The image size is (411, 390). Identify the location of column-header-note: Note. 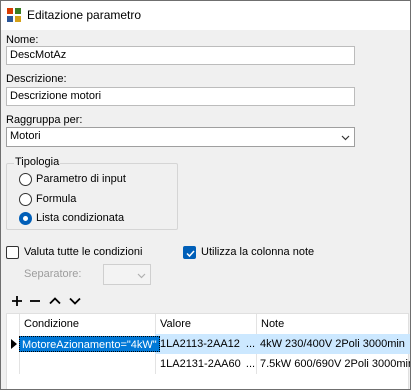
(333, 324).